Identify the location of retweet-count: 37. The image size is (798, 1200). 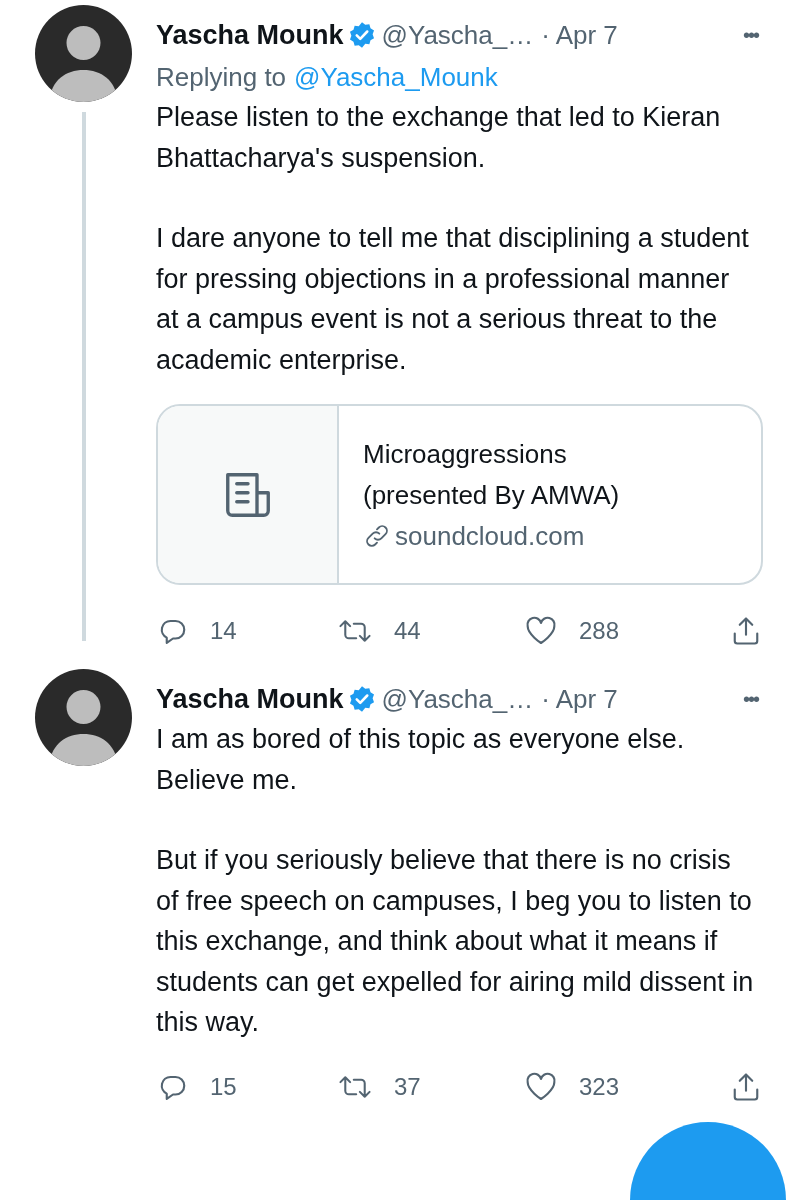
(407, 1086).